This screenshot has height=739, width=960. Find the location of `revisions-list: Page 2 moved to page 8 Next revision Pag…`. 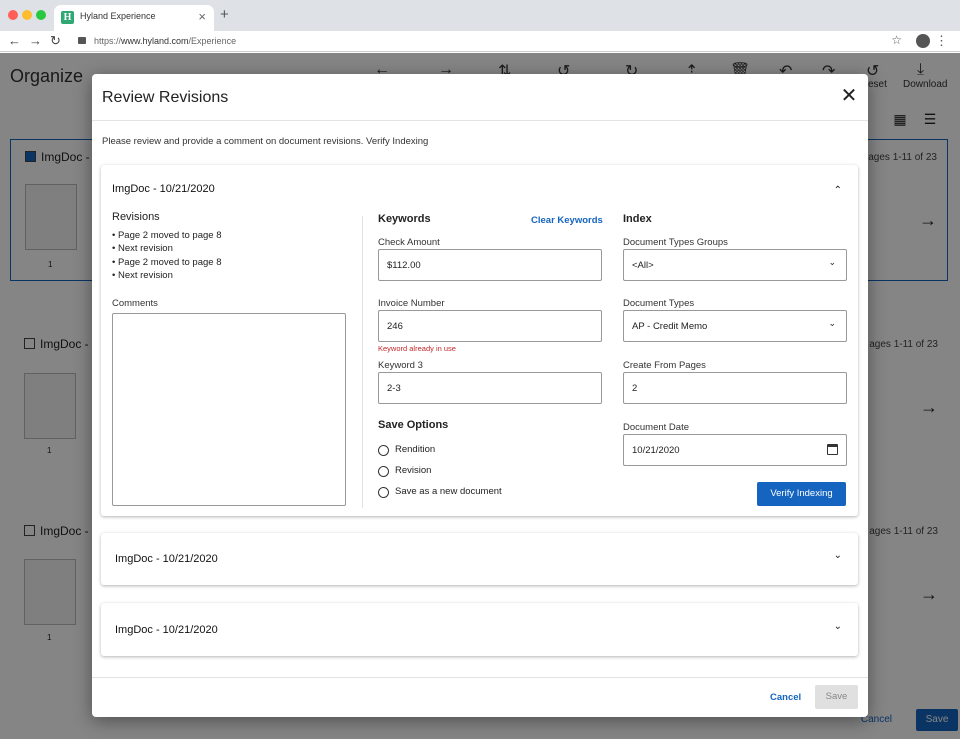

revisions-list: Page 2 moved to page 8 Next revision Pag… is located at coordinates (167, 255).